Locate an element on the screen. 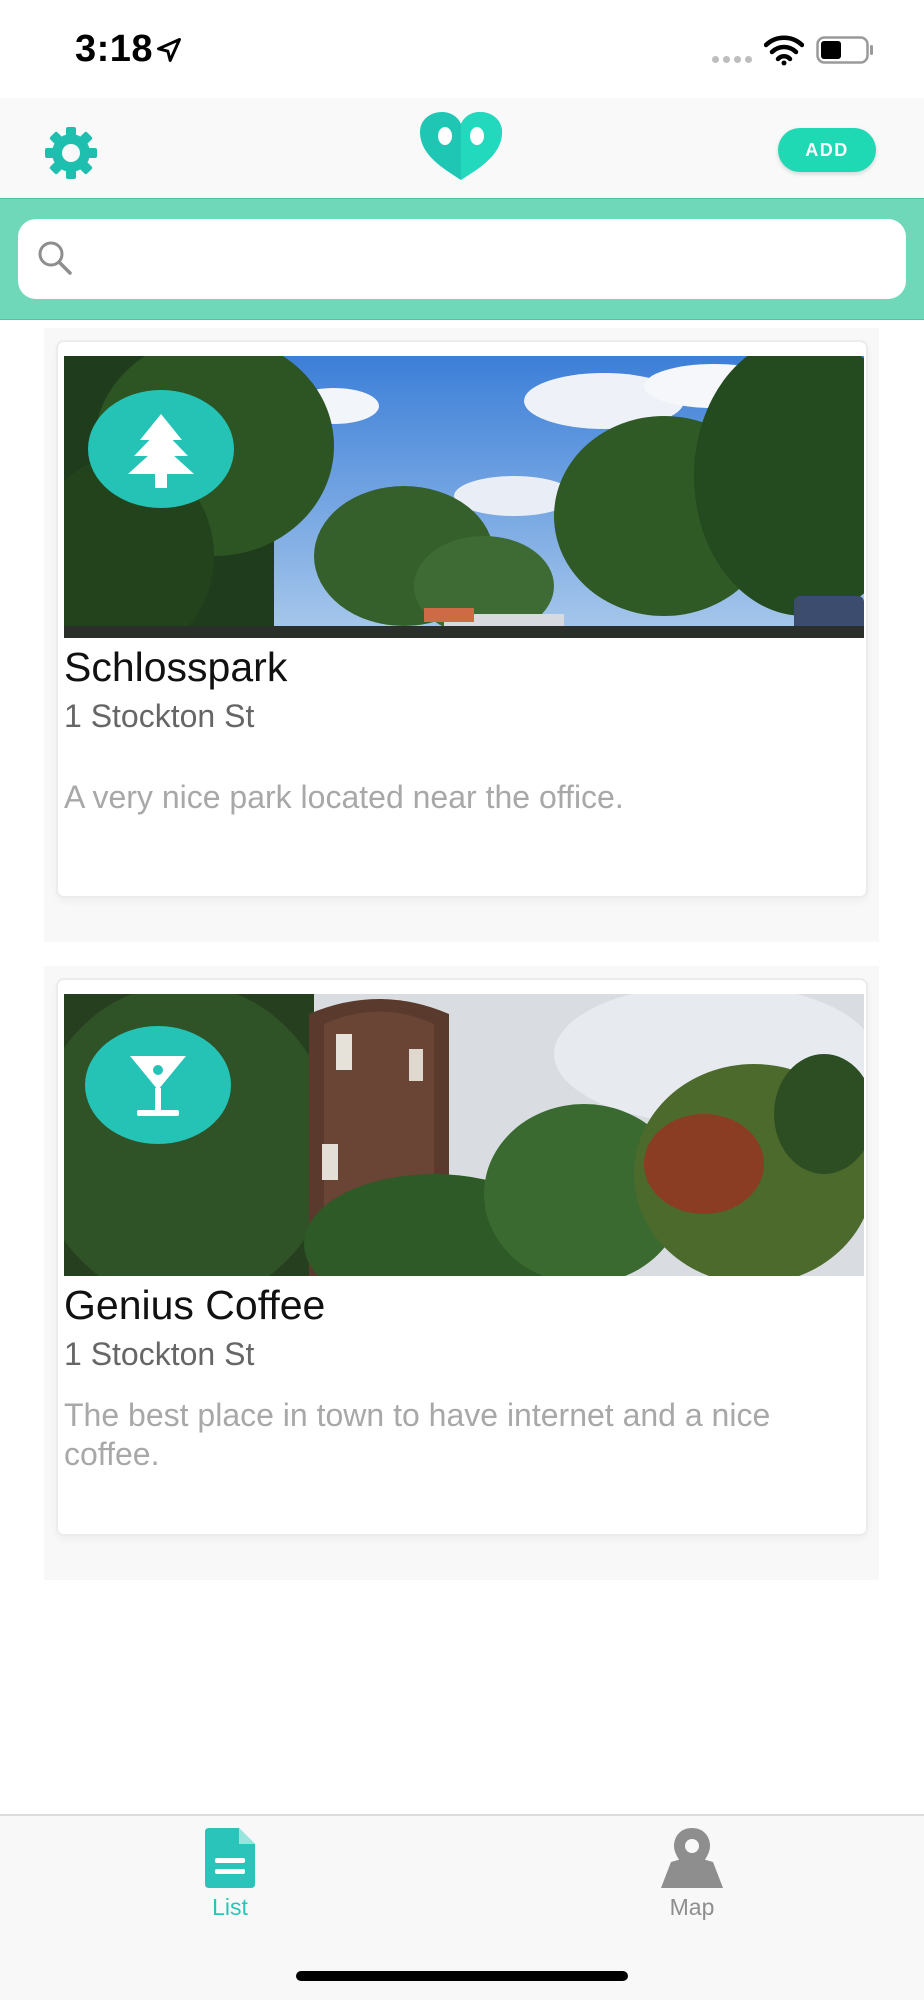 The height and width of the screenshot is (2000, 924). heart-logo-icon is located at coordinates (461, 146).